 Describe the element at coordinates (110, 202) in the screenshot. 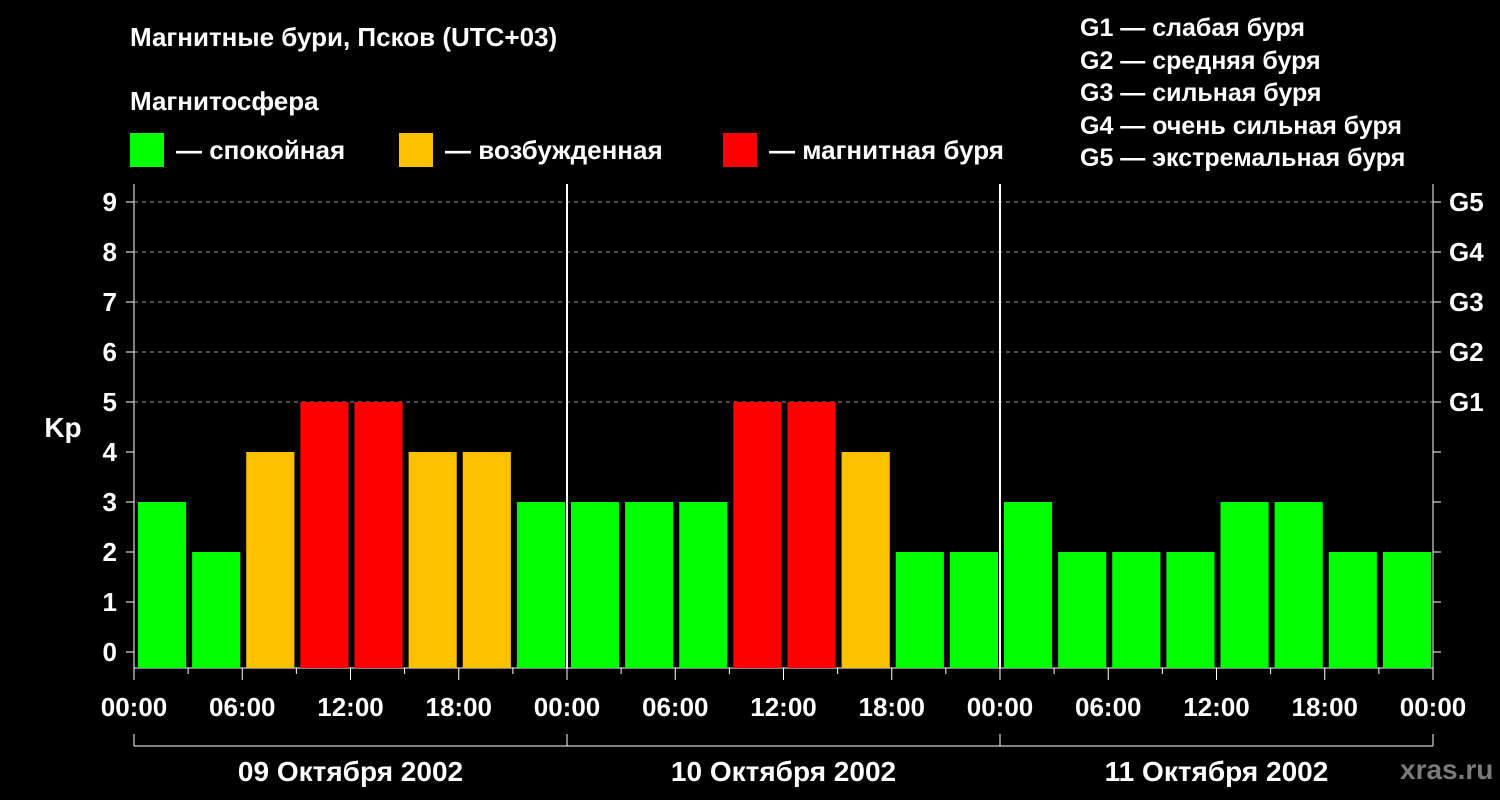

I see `y-tick-label: 9` at that location.